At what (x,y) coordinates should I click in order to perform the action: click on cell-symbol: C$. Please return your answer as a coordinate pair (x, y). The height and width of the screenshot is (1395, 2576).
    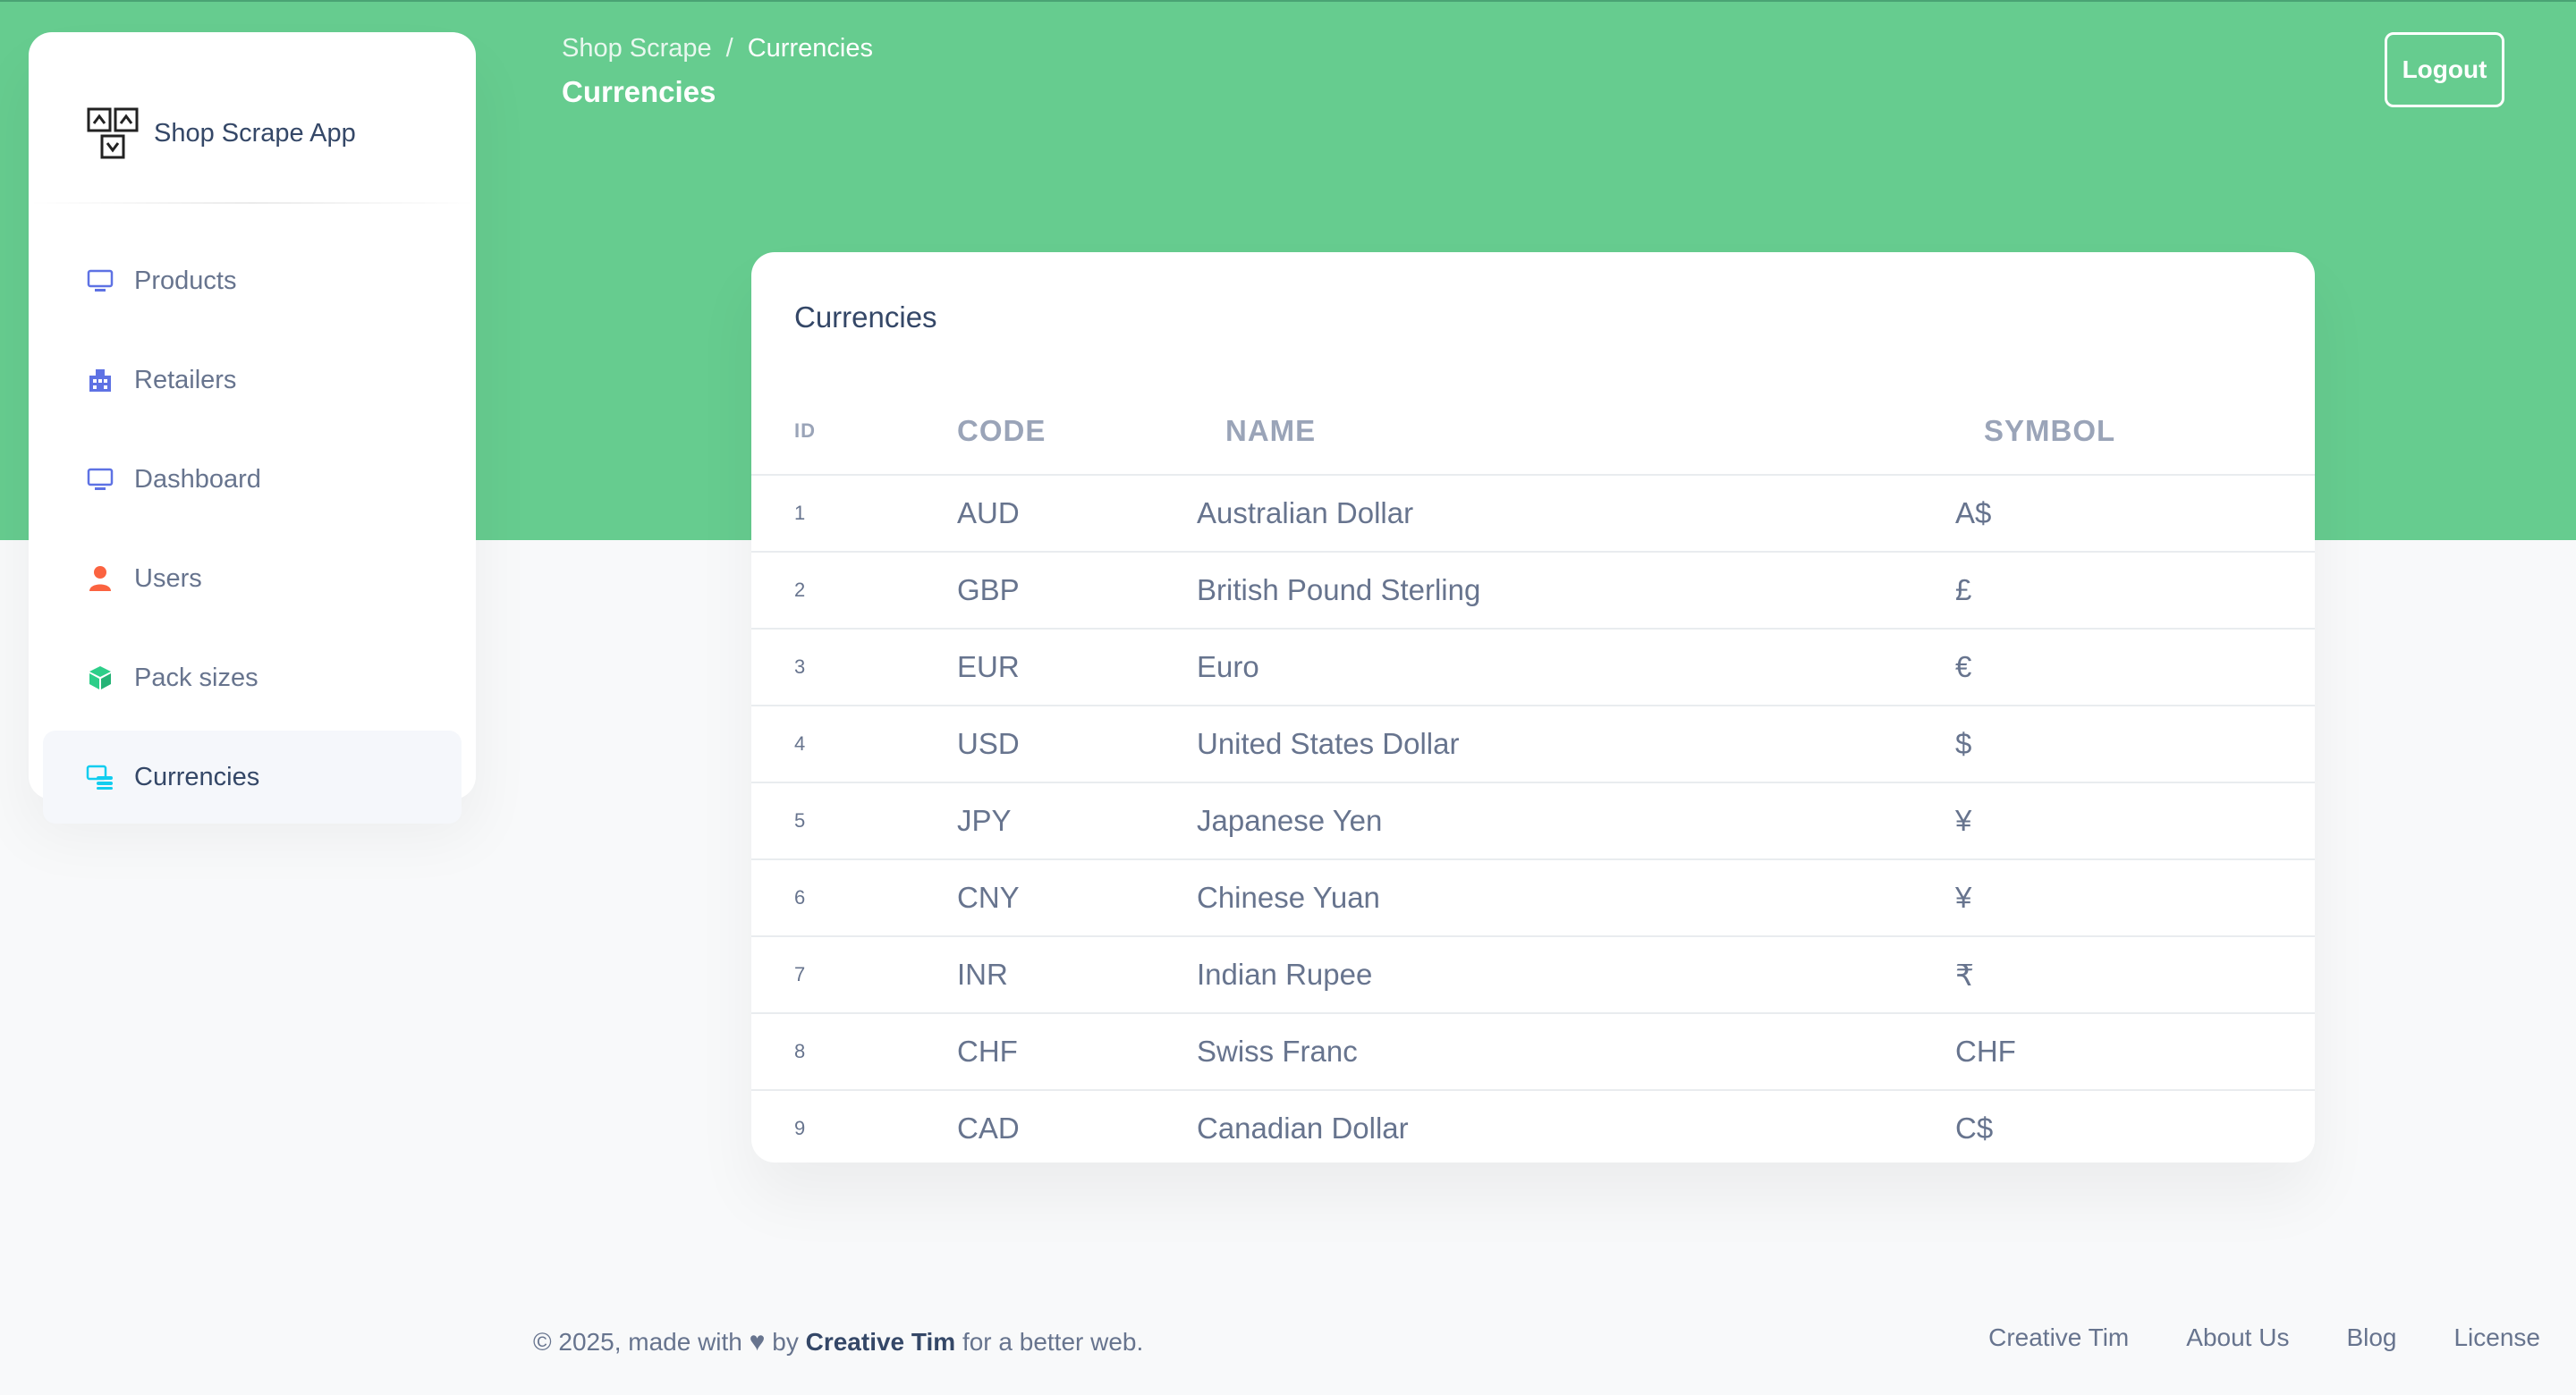
    Looking at the image, I should click on (1974, 1128).